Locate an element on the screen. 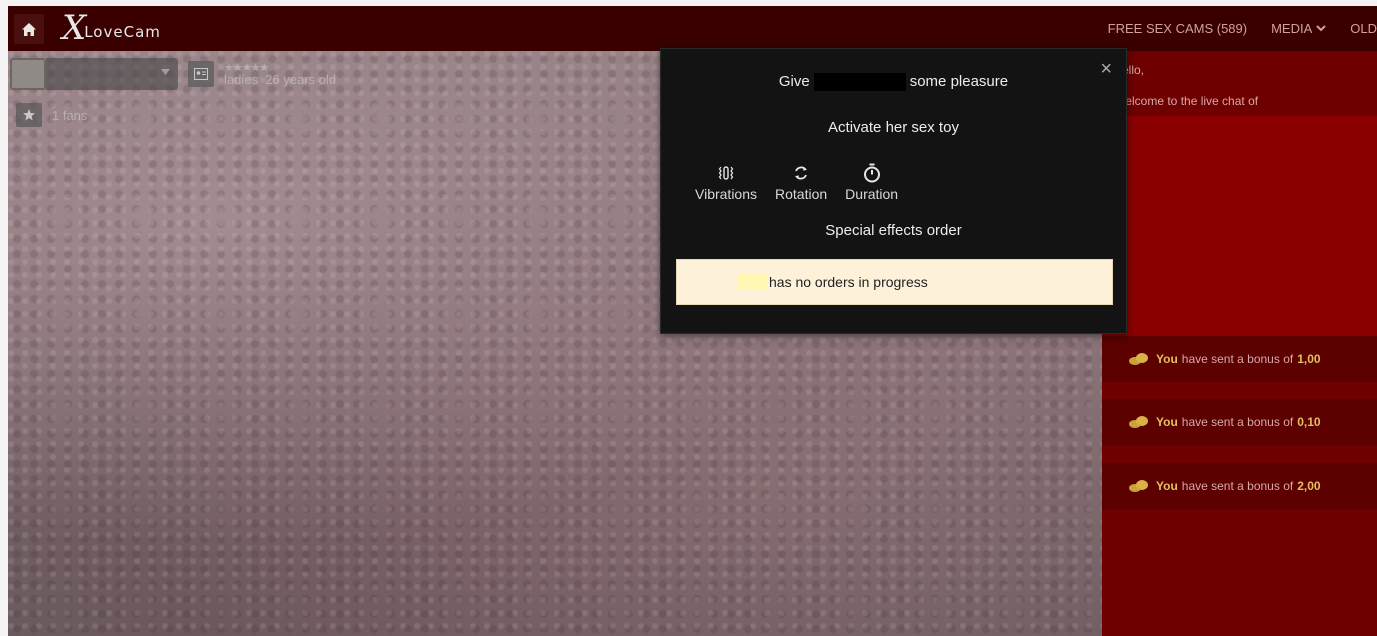 This screenshot has height=636, width=1377. nav-label: MEDIA is located at coordinates (1292, 28).